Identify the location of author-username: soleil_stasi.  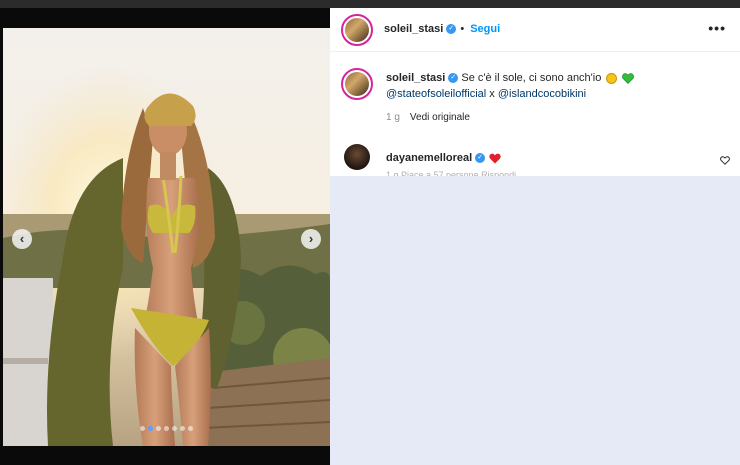
(413, 29).